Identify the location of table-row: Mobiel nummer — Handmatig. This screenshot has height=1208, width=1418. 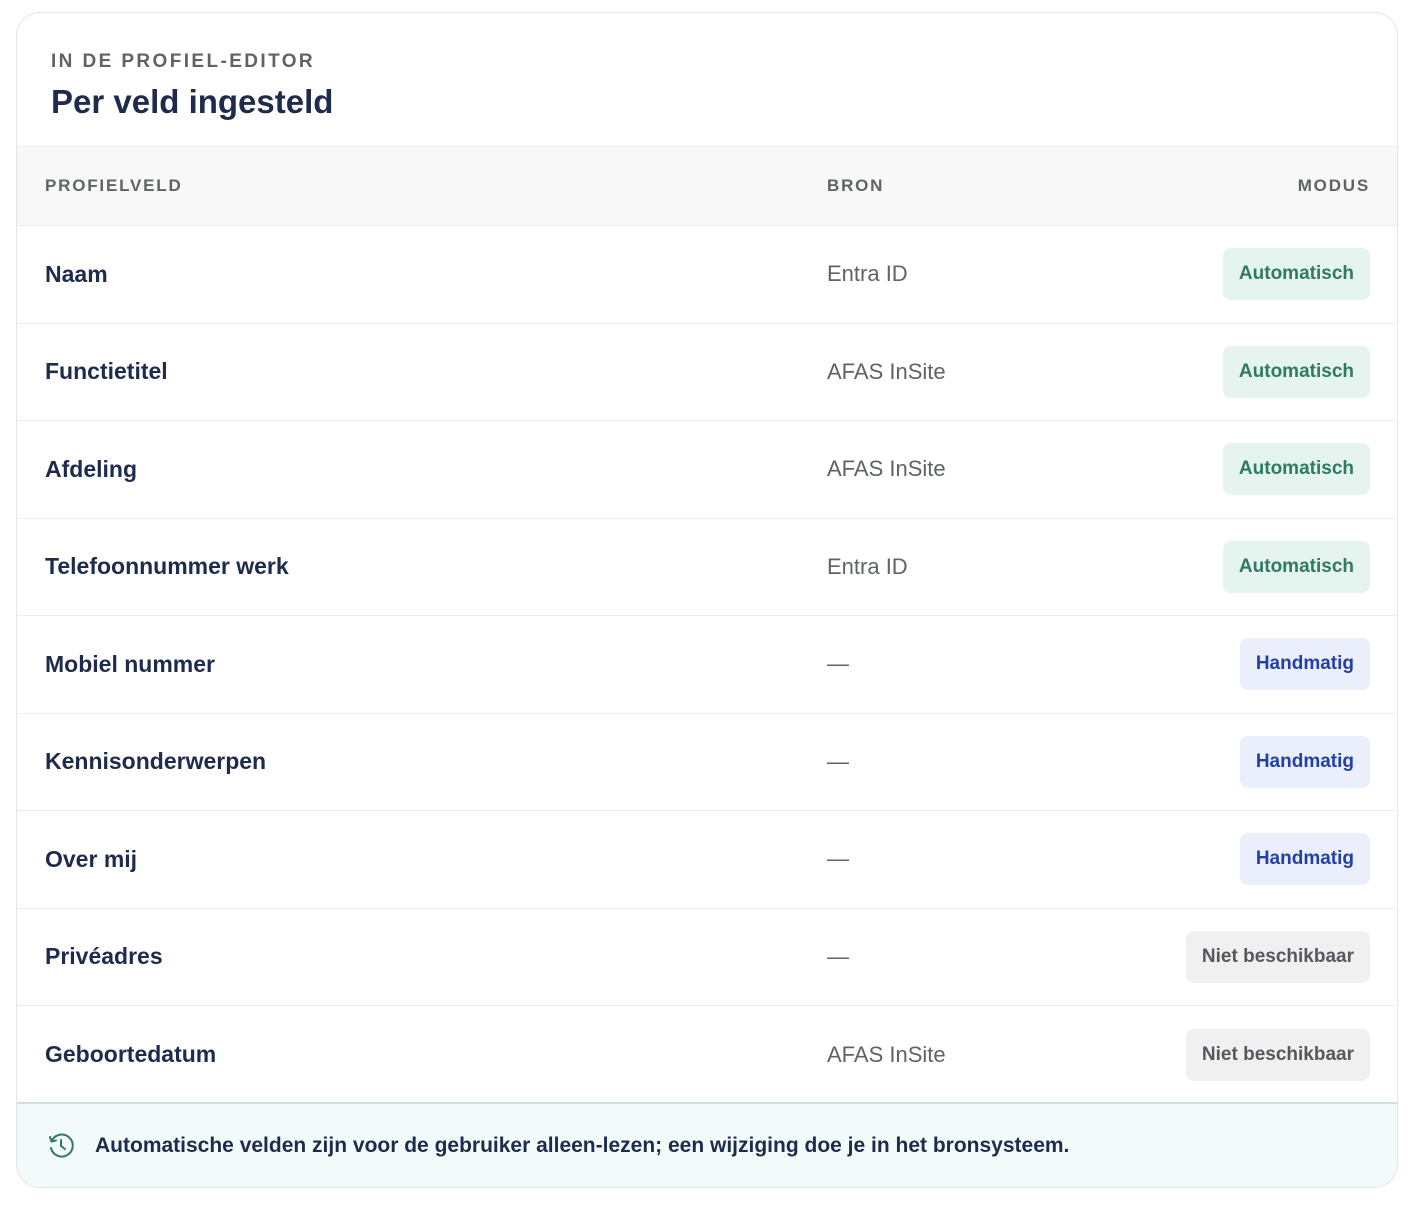
(707, 665).